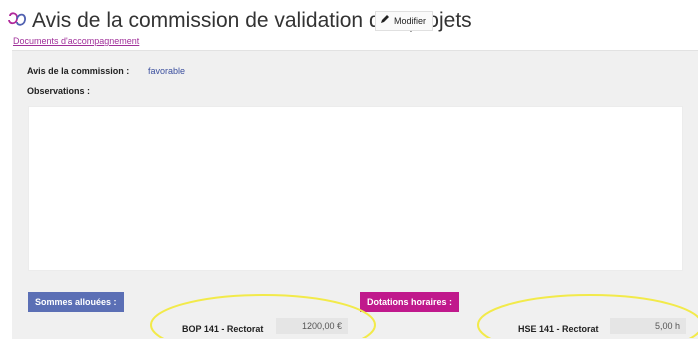 This screenshot has height=339, width=698. Describe the element at coordinates (410, 302) in the screenshot. I see `dotations-horaires-button: Dotations horaires :` at that location.